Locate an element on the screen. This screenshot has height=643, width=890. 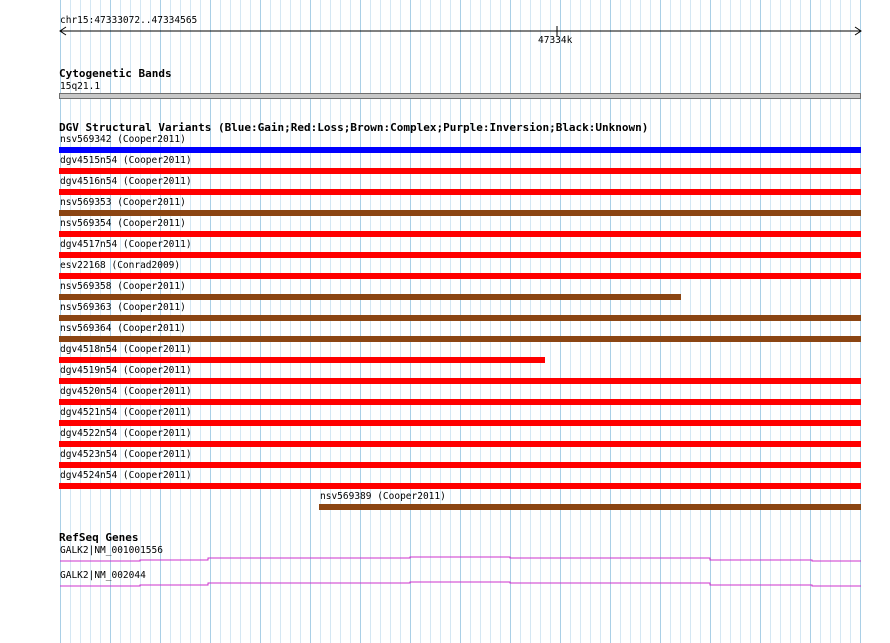
gene-label: GALK2|NM_001001556 is located at coordinates (111, 550).